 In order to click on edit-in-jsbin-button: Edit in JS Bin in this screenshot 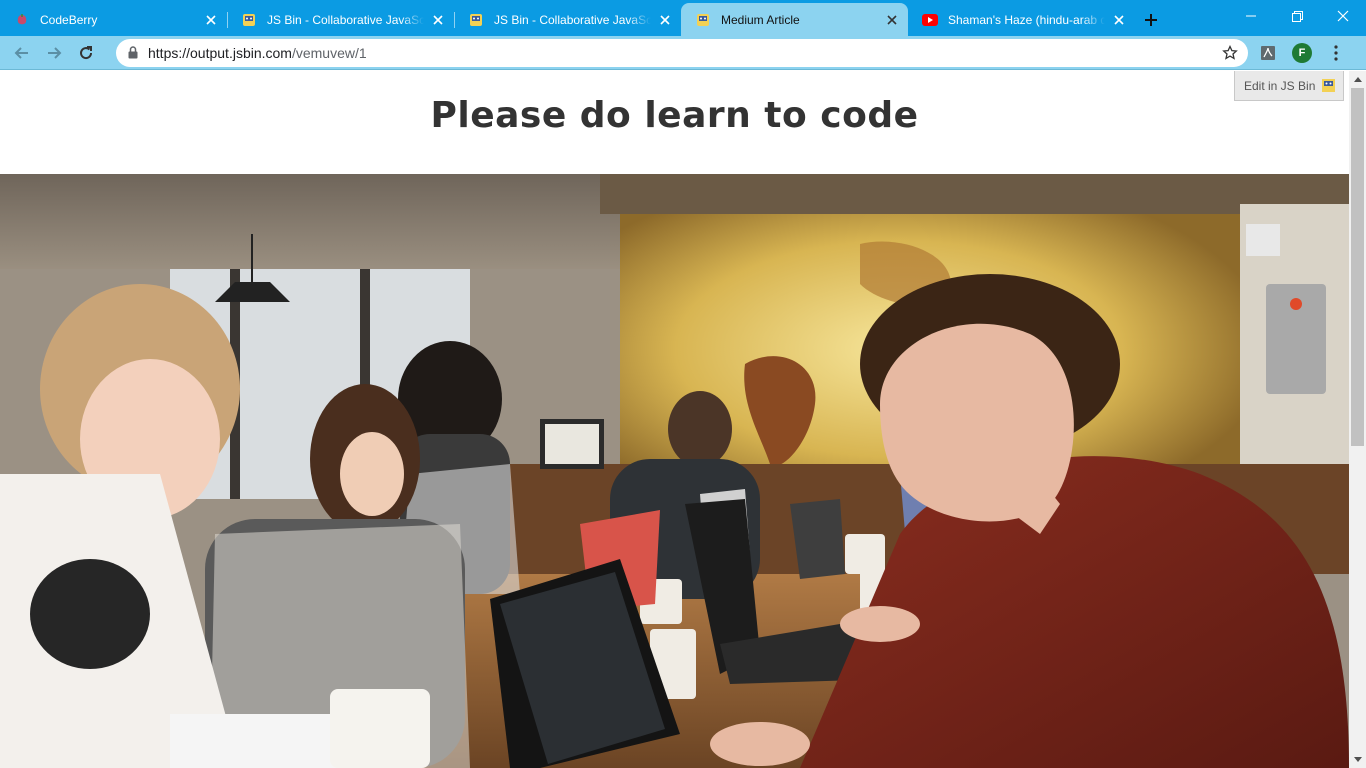, I will do `click(1289, 86)`.